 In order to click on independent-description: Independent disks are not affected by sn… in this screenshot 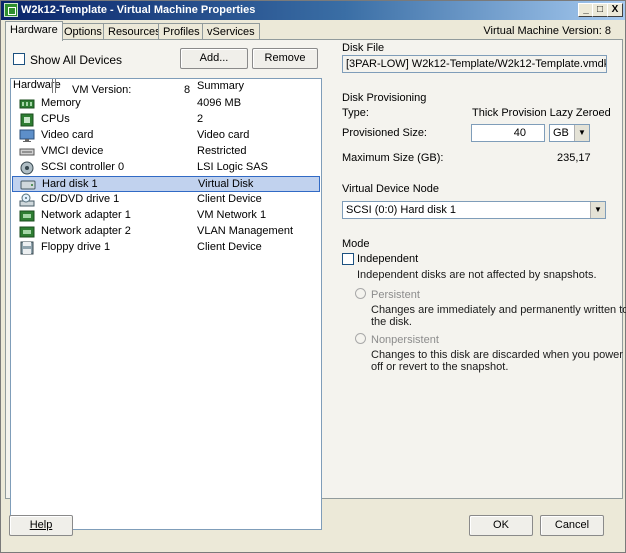, I will do `click(477, 275)`.